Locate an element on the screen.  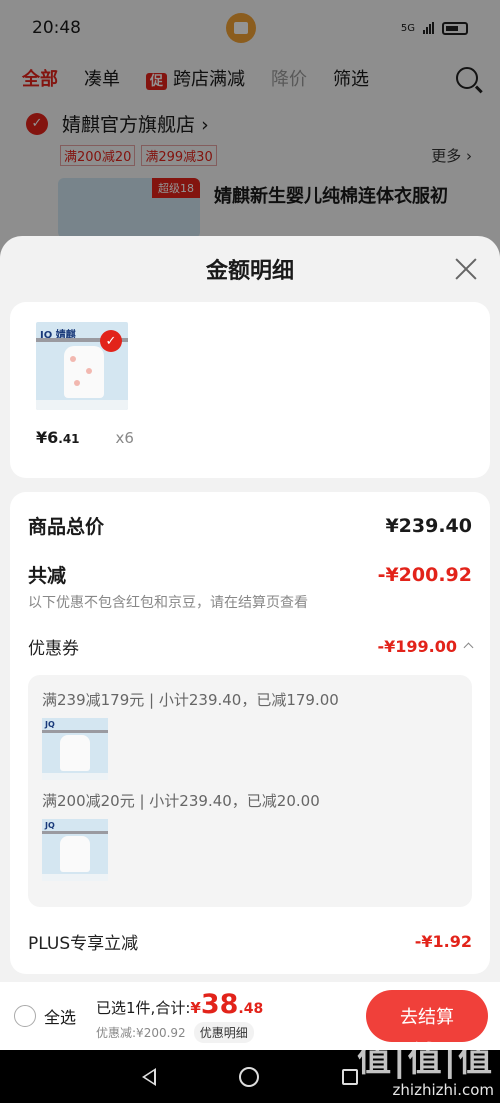
discount-row: 共减 -¥200.92 is located at coordinates (250, 574).